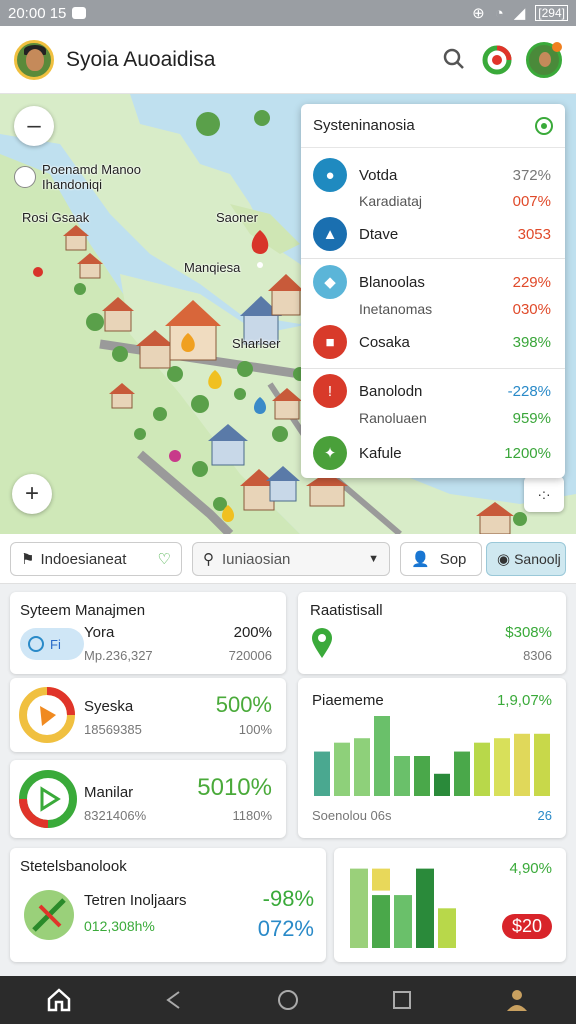 The width and height of the screenshot is (576, 1024). I want to click on zoom-in-button: +, so click(32, 494).